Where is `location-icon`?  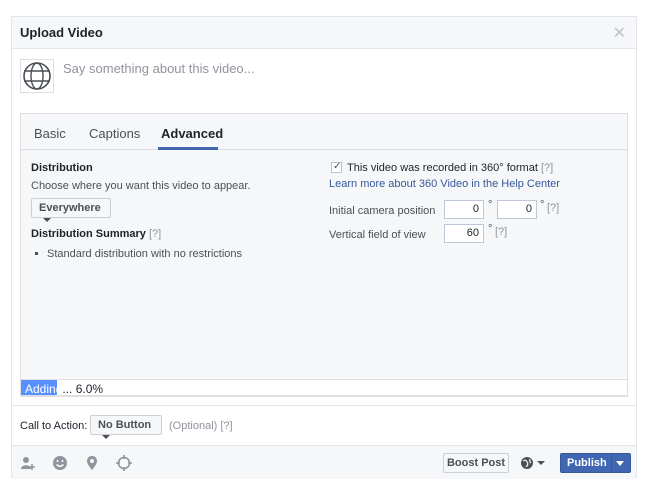 location-icon is located at coordinates (92, 463).